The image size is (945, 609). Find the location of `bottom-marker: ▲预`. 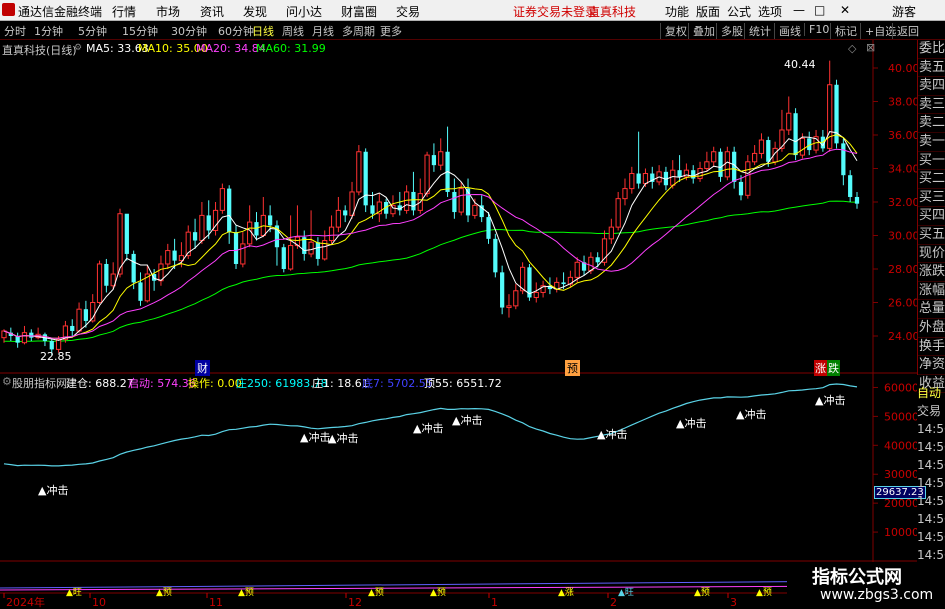

bottom-marker: ▲预 is located at coordinates (438, 593).